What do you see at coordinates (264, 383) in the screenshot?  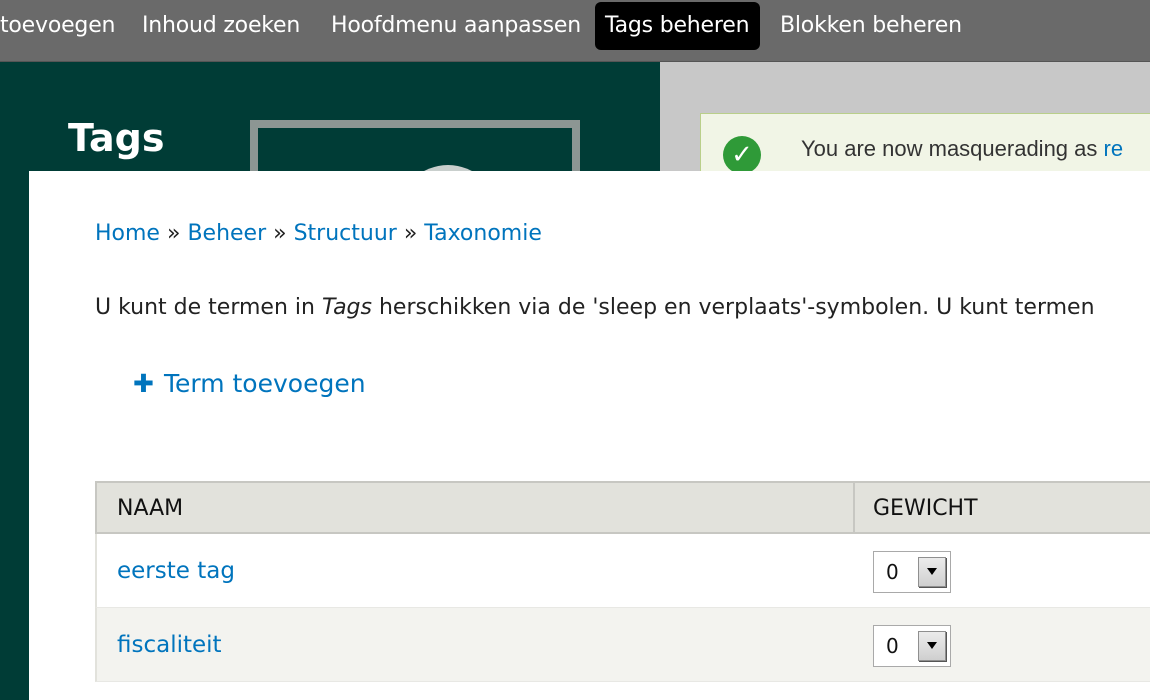 I see `add-term-label: Term toevoegen` at bounding box center [264, 383].